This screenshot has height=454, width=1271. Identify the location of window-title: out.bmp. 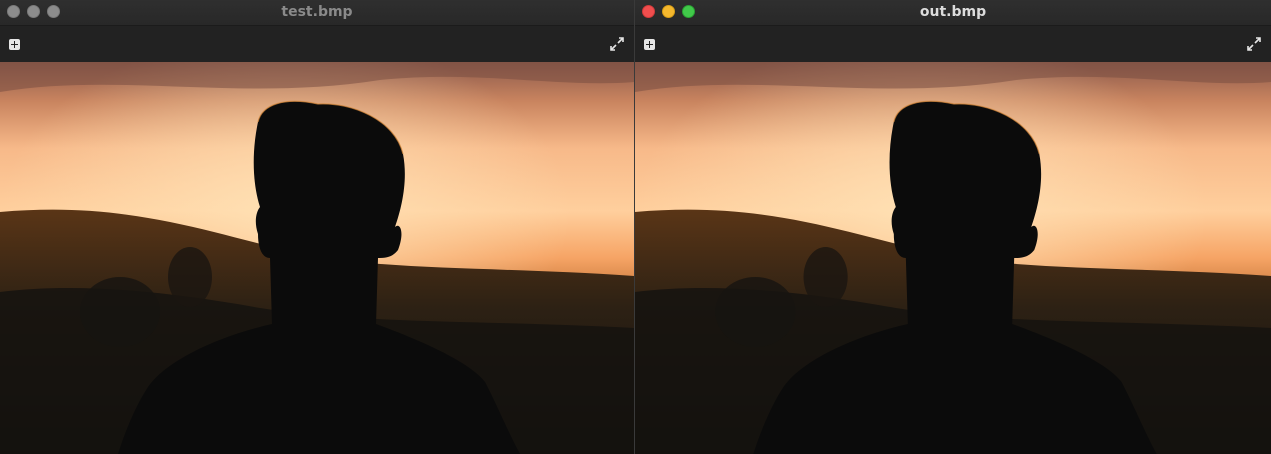
(953, 12).